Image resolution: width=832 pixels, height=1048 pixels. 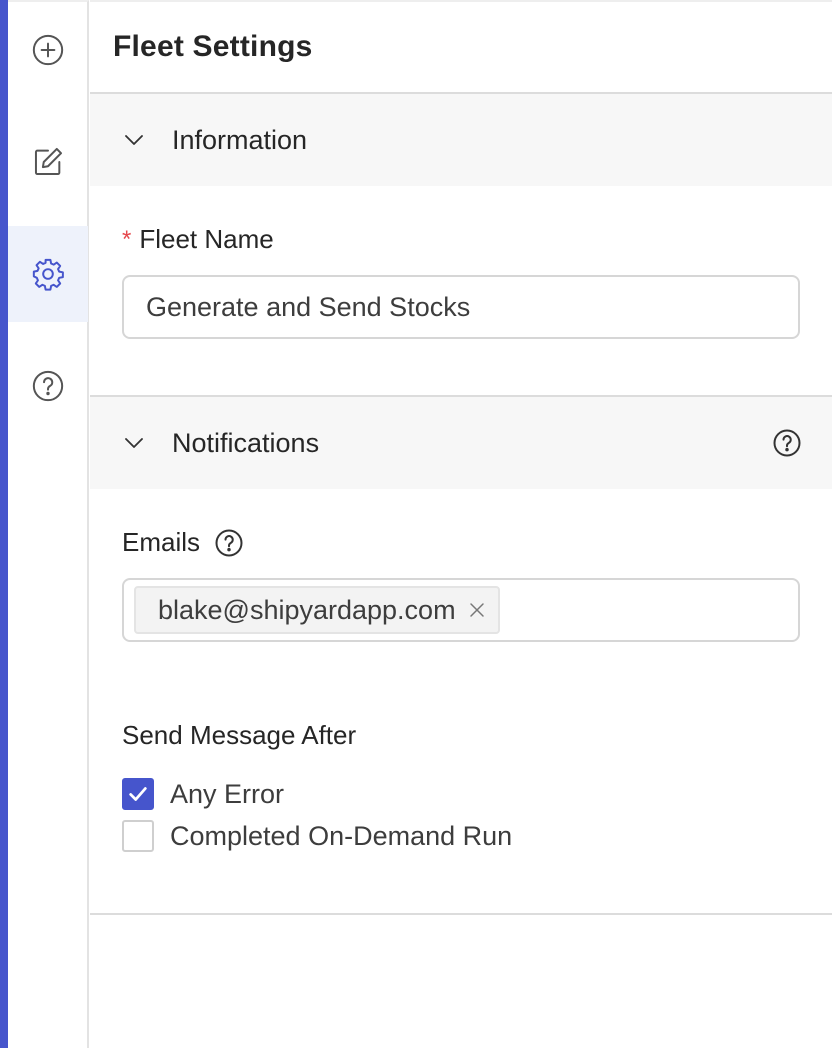 What do you see at coordinates (461, 239) in the screenshot?
I see `fleet-name-label: * Fleet Name` at bounding box center [461, 239].